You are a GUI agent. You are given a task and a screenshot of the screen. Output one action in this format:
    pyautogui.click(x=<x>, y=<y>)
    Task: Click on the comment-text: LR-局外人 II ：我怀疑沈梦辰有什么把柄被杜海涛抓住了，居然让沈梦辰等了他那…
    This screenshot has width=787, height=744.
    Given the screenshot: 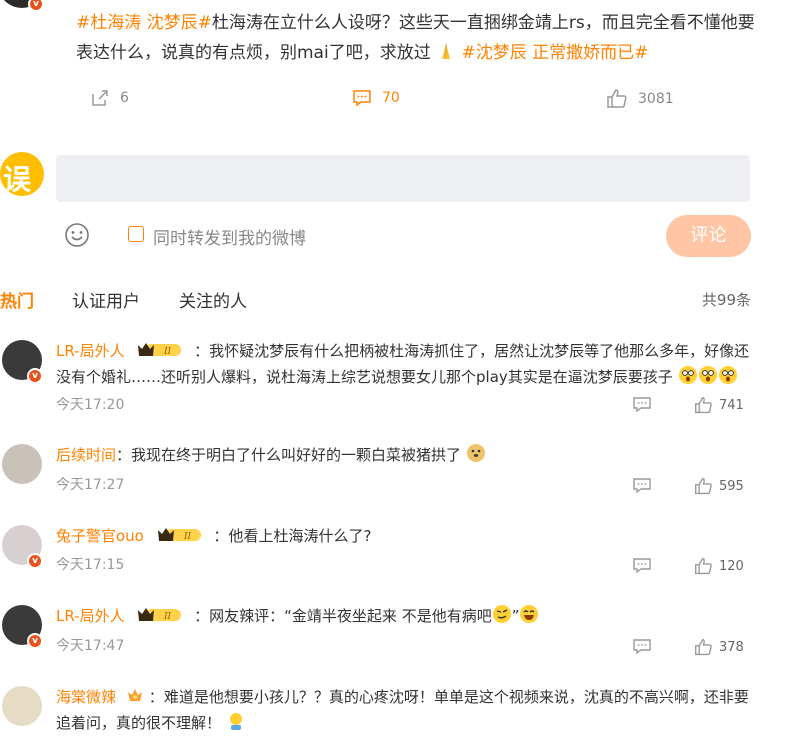 What is the action you would take?
    pyautogui.click(x=403, y=364)
    